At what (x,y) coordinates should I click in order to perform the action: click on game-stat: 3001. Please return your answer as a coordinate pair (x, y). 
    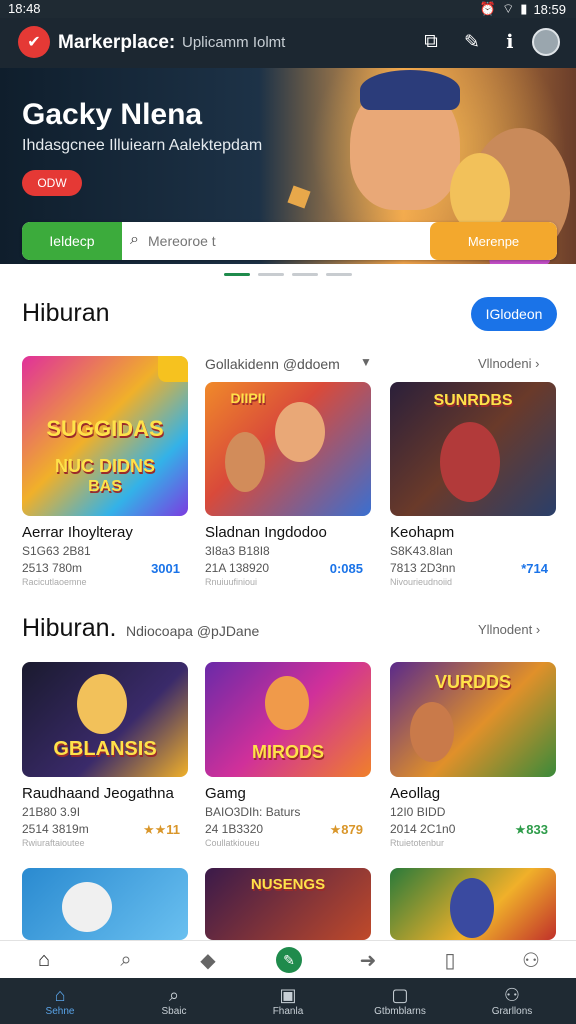
    Looking at the image, I should click on (165, 568).